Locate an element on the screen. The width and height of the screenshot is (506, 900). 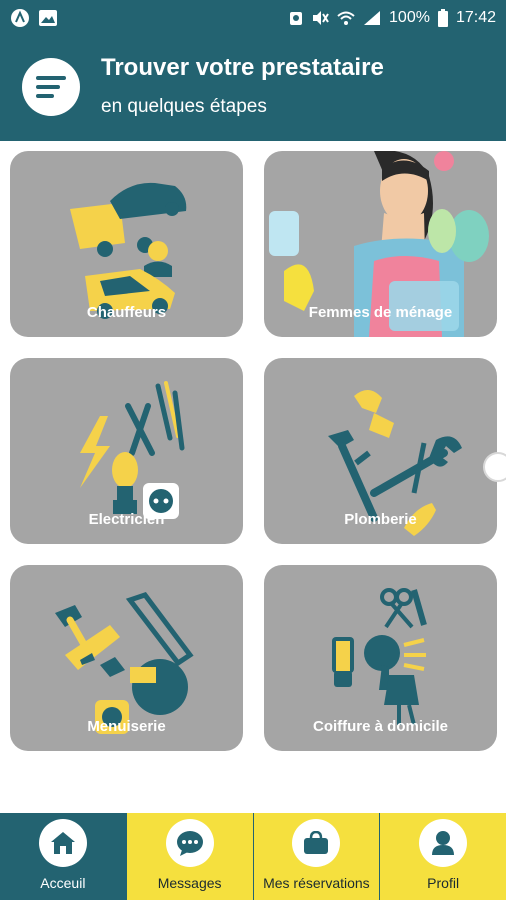
nav-profil: Profil is located at coordinates (443, 856).